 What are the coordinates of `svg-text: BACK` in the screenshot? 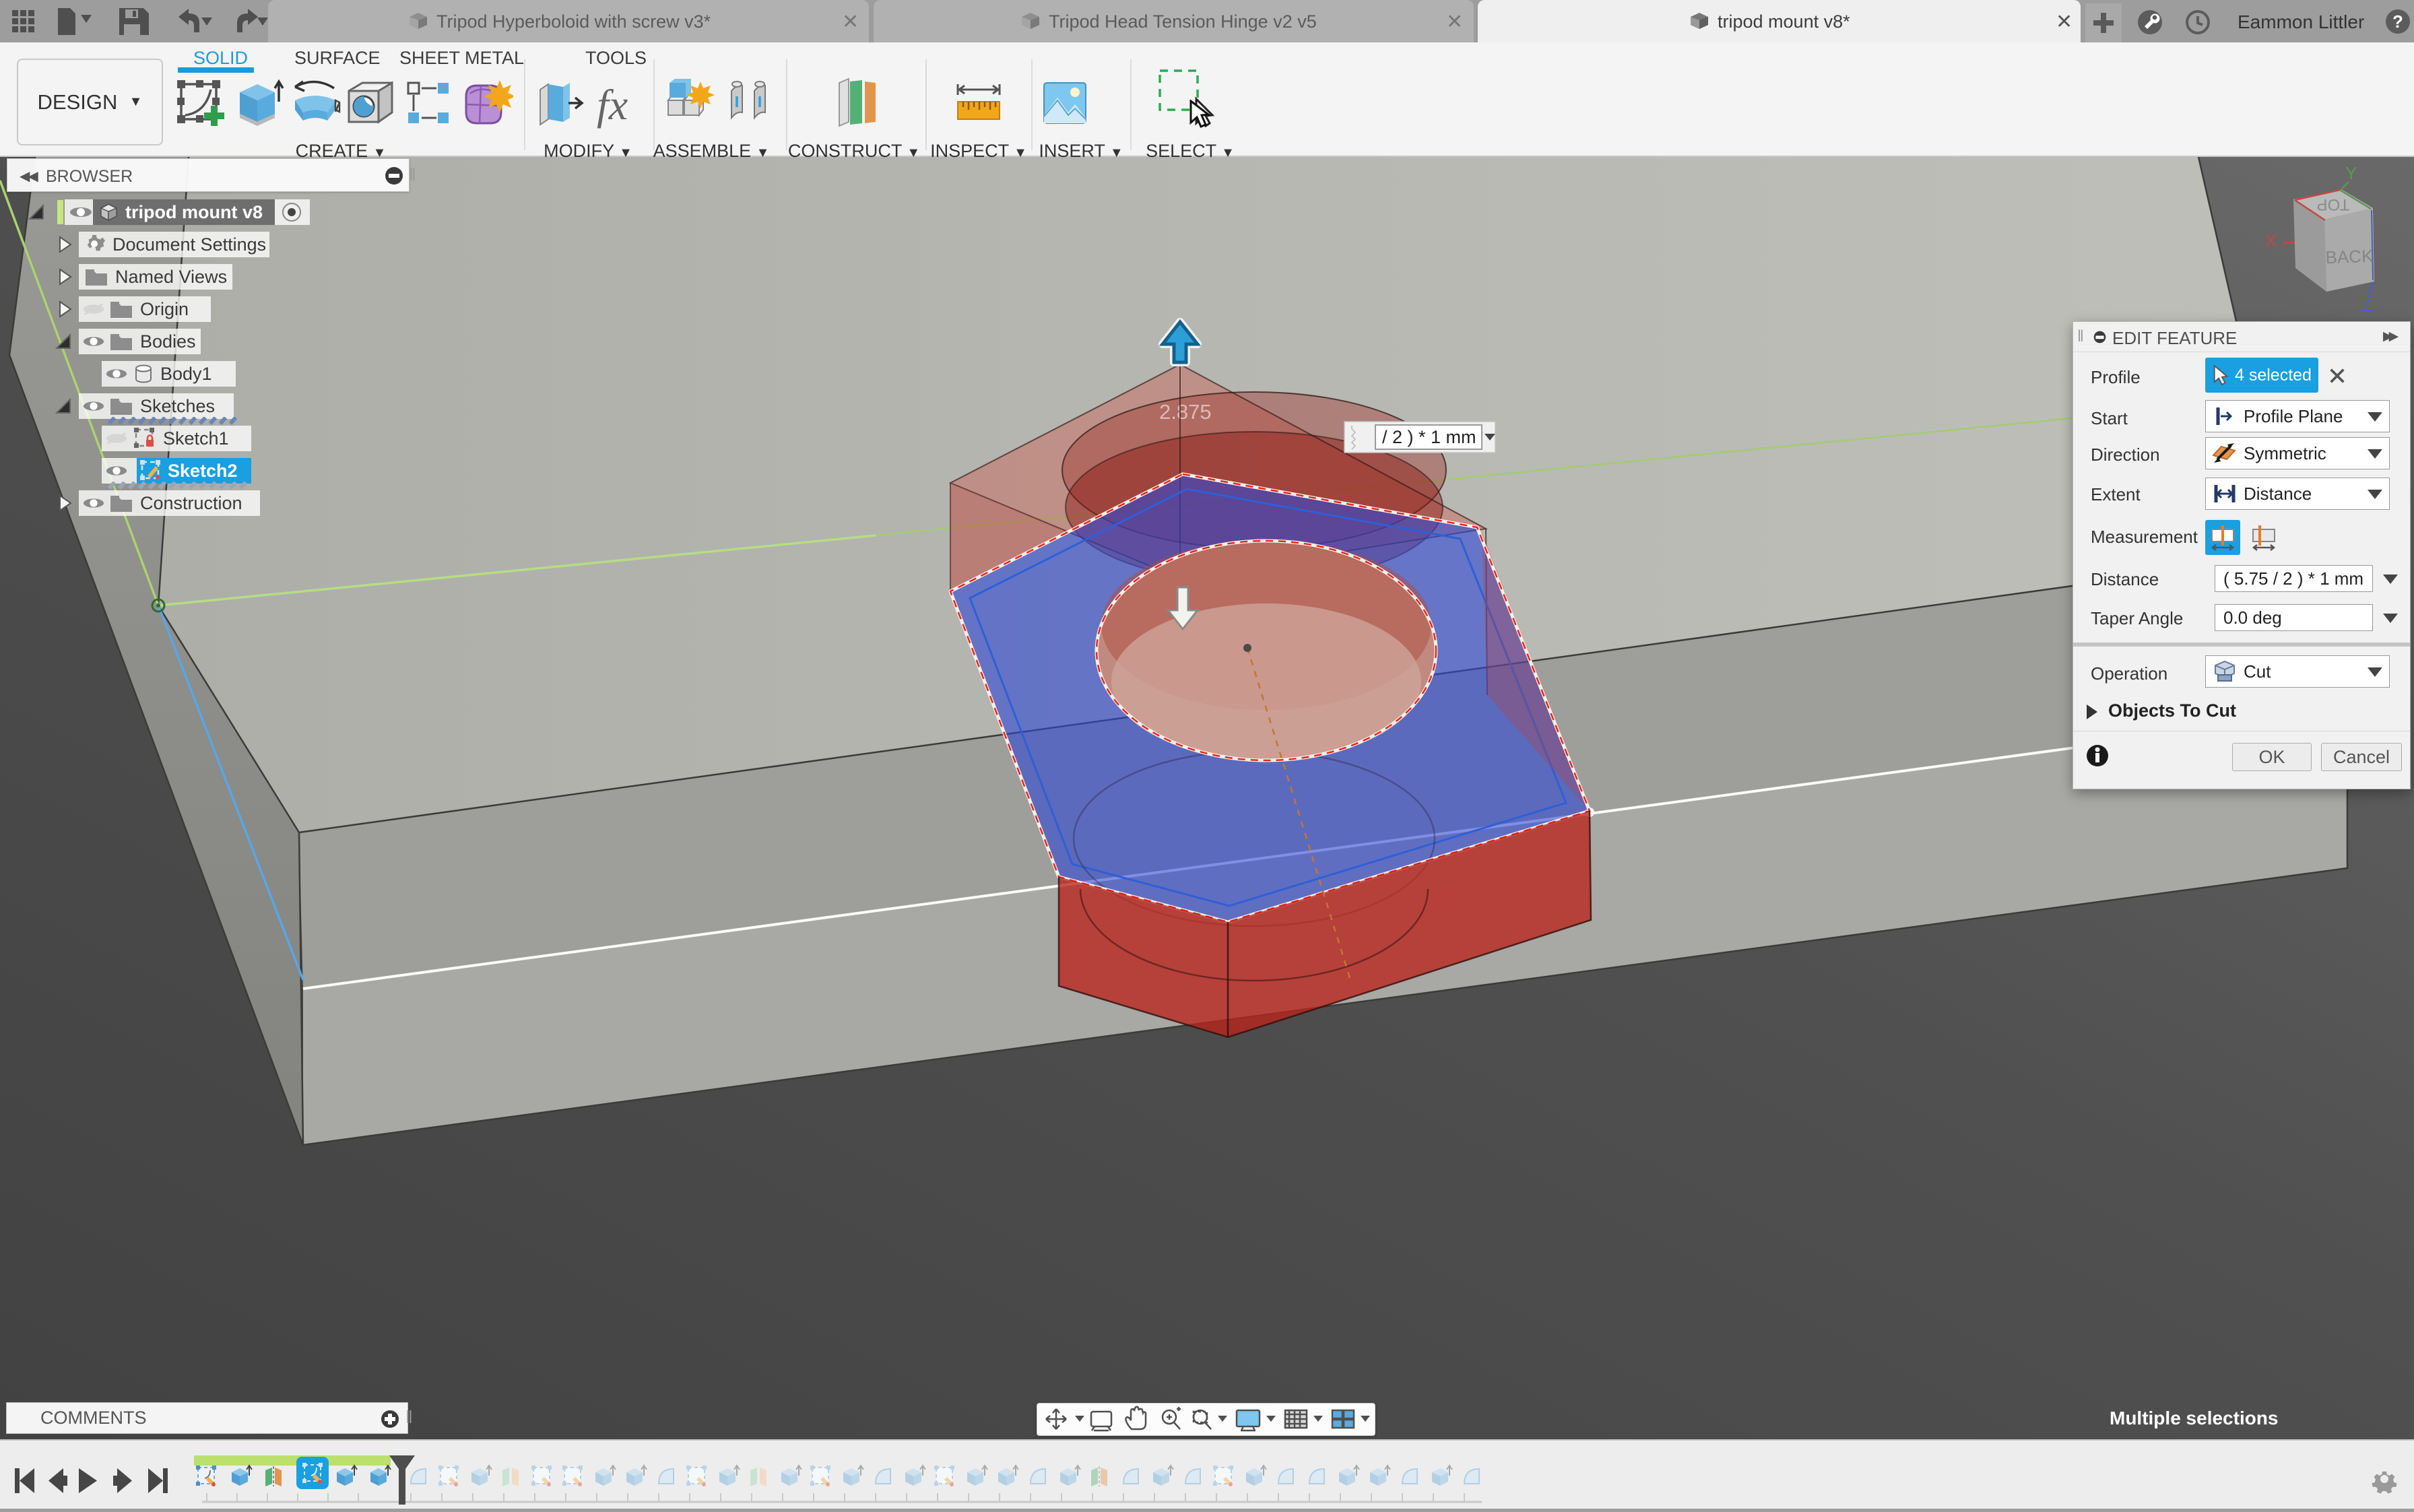 It's located at (2349, 256).